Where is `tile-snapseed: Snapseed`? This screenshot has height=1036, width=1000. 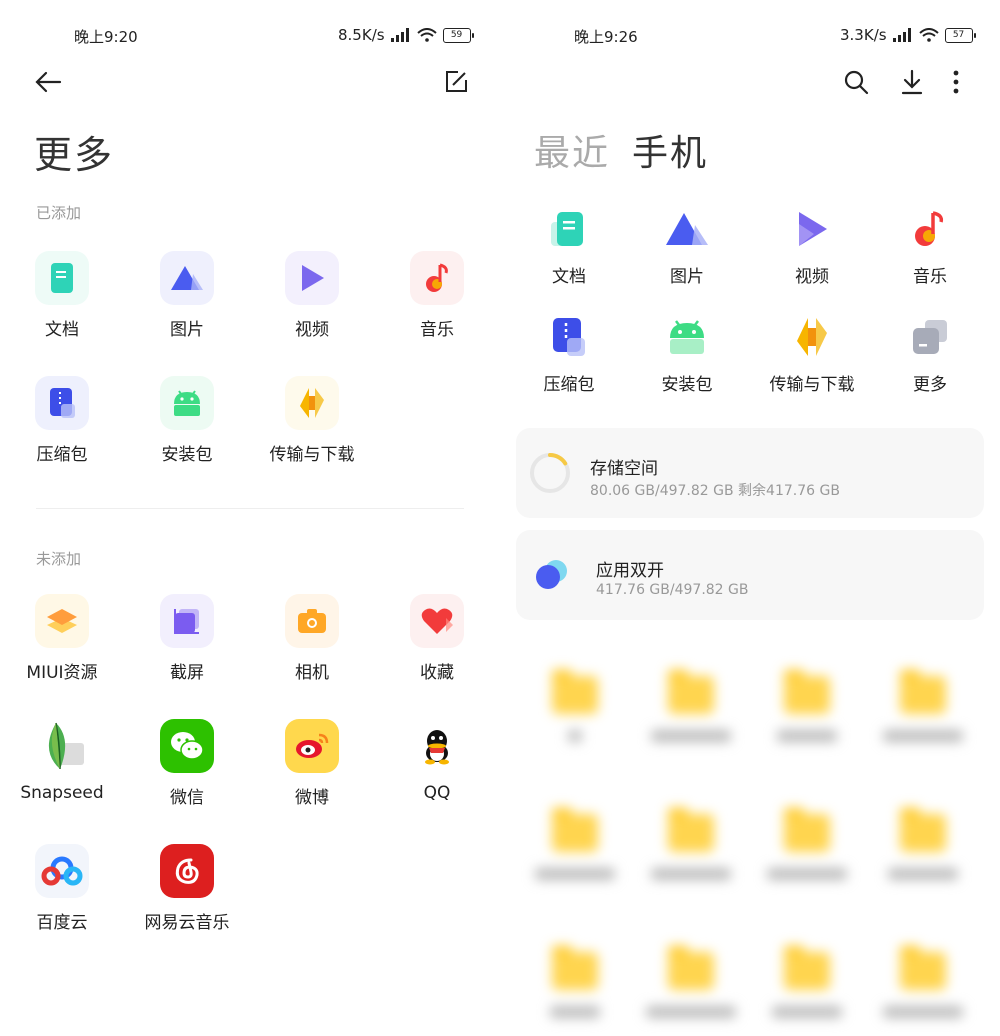
tile-snapseed: Snapseed is located at coordinates (62, 761).